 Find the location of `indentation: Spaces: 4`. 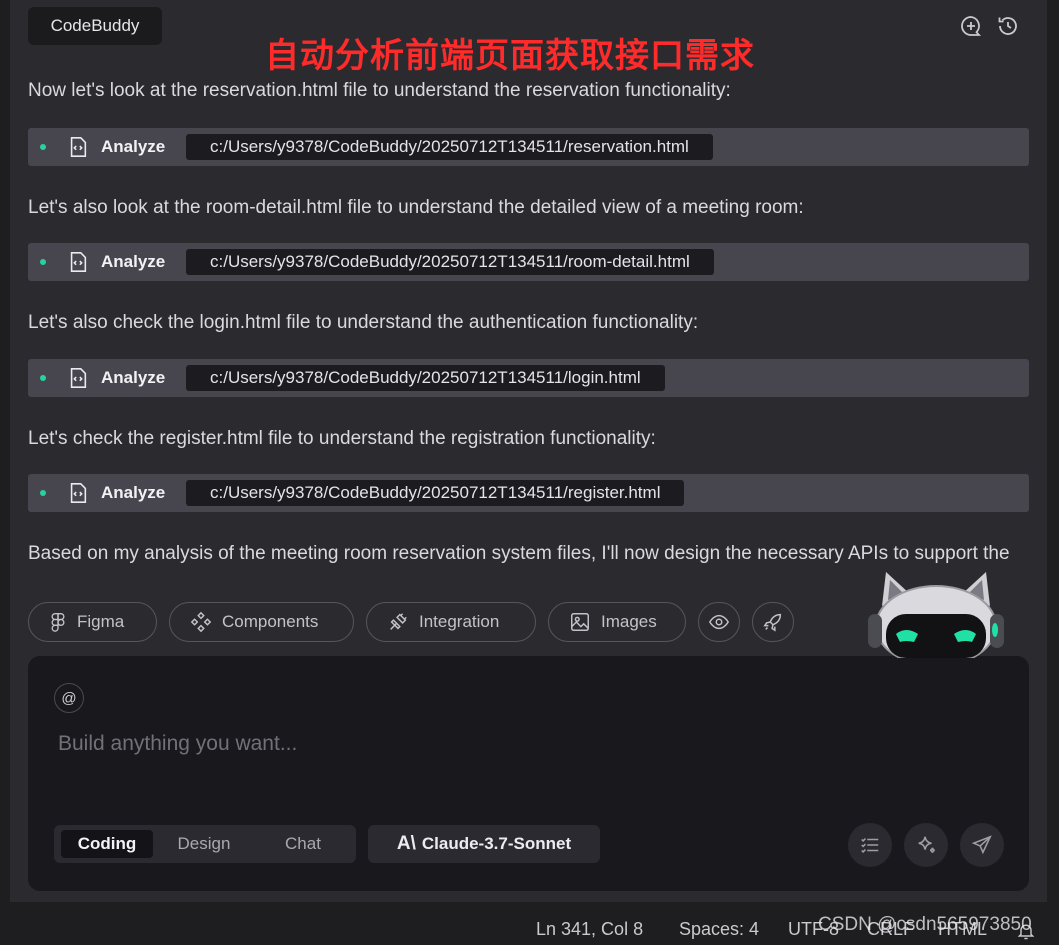

indentation: Spaces: 4 is located at coordinates (719, 929).